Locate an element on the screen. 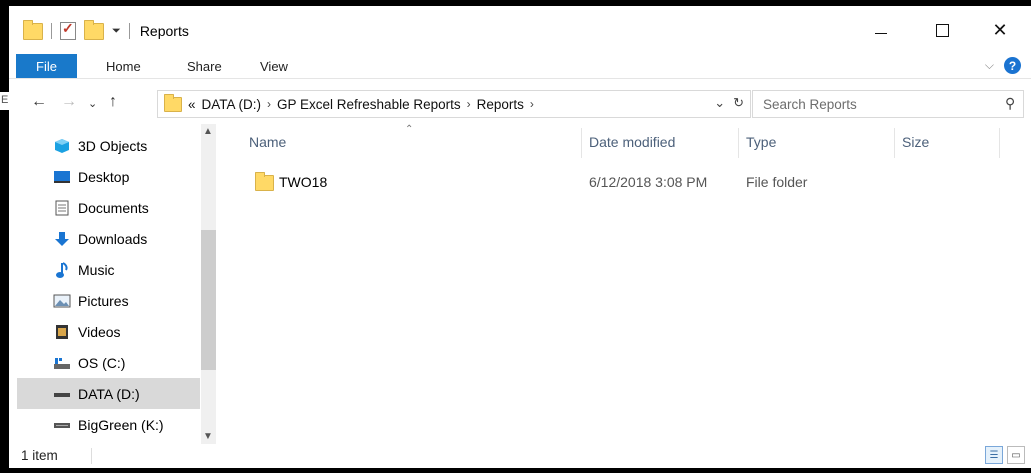  details-view-icon: ☰ is located at coordinates (994, 455).